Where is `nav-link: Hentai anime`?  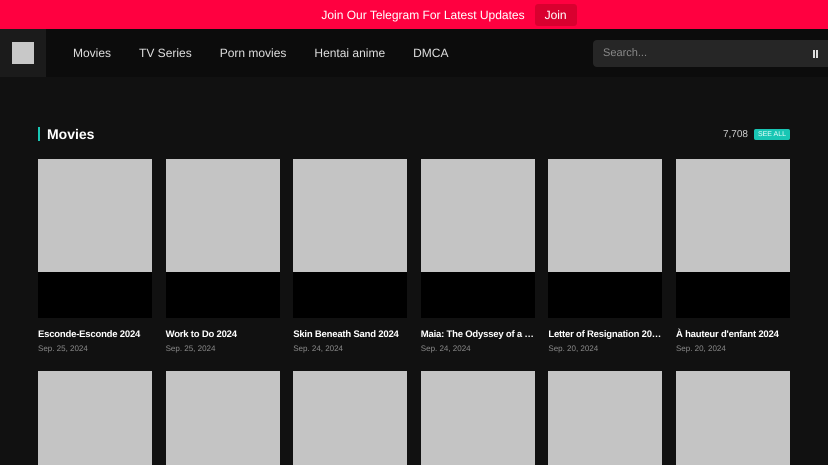
nav-link: Hentai anime is located at coordinates (350, 53).